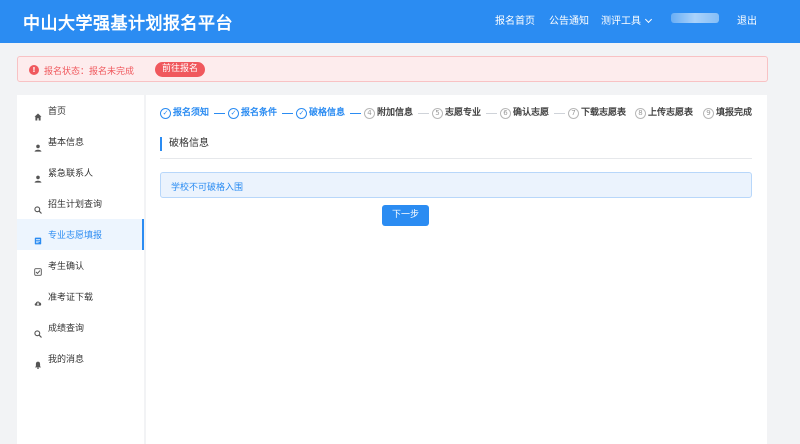 The image size is (800, 444). What do you see at coordinates (128, 24) in the screenshot?
I see `site-title: 中山大学强基计划报名平台` at bounding box center [128, 24].